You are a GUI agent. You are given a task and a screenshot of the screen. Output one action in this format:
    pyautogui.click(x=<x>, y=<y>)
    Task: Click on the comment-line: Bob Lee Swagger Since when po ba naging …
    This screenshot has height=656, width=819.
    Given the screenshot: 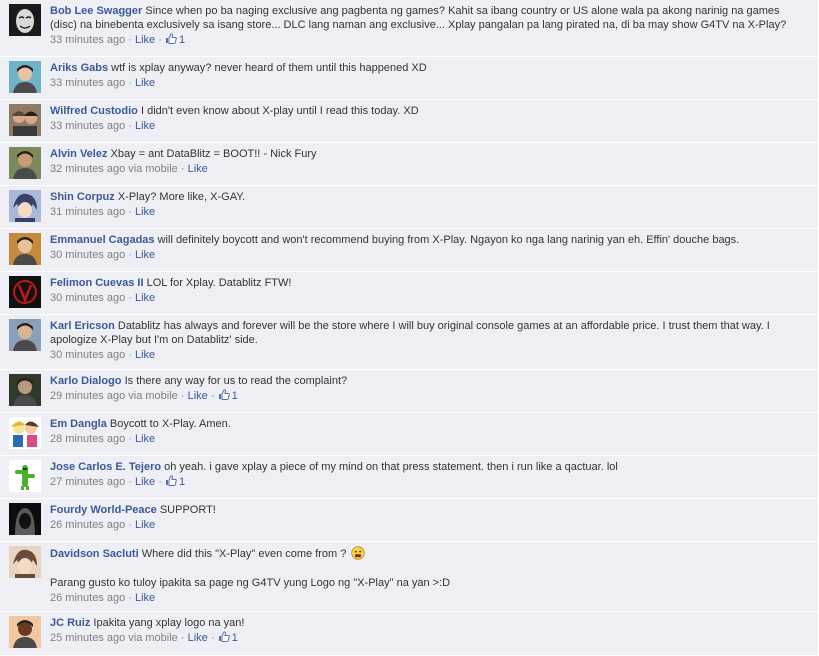 What is the action you would take?
    pyautogui.click(x=424, y=18)
    